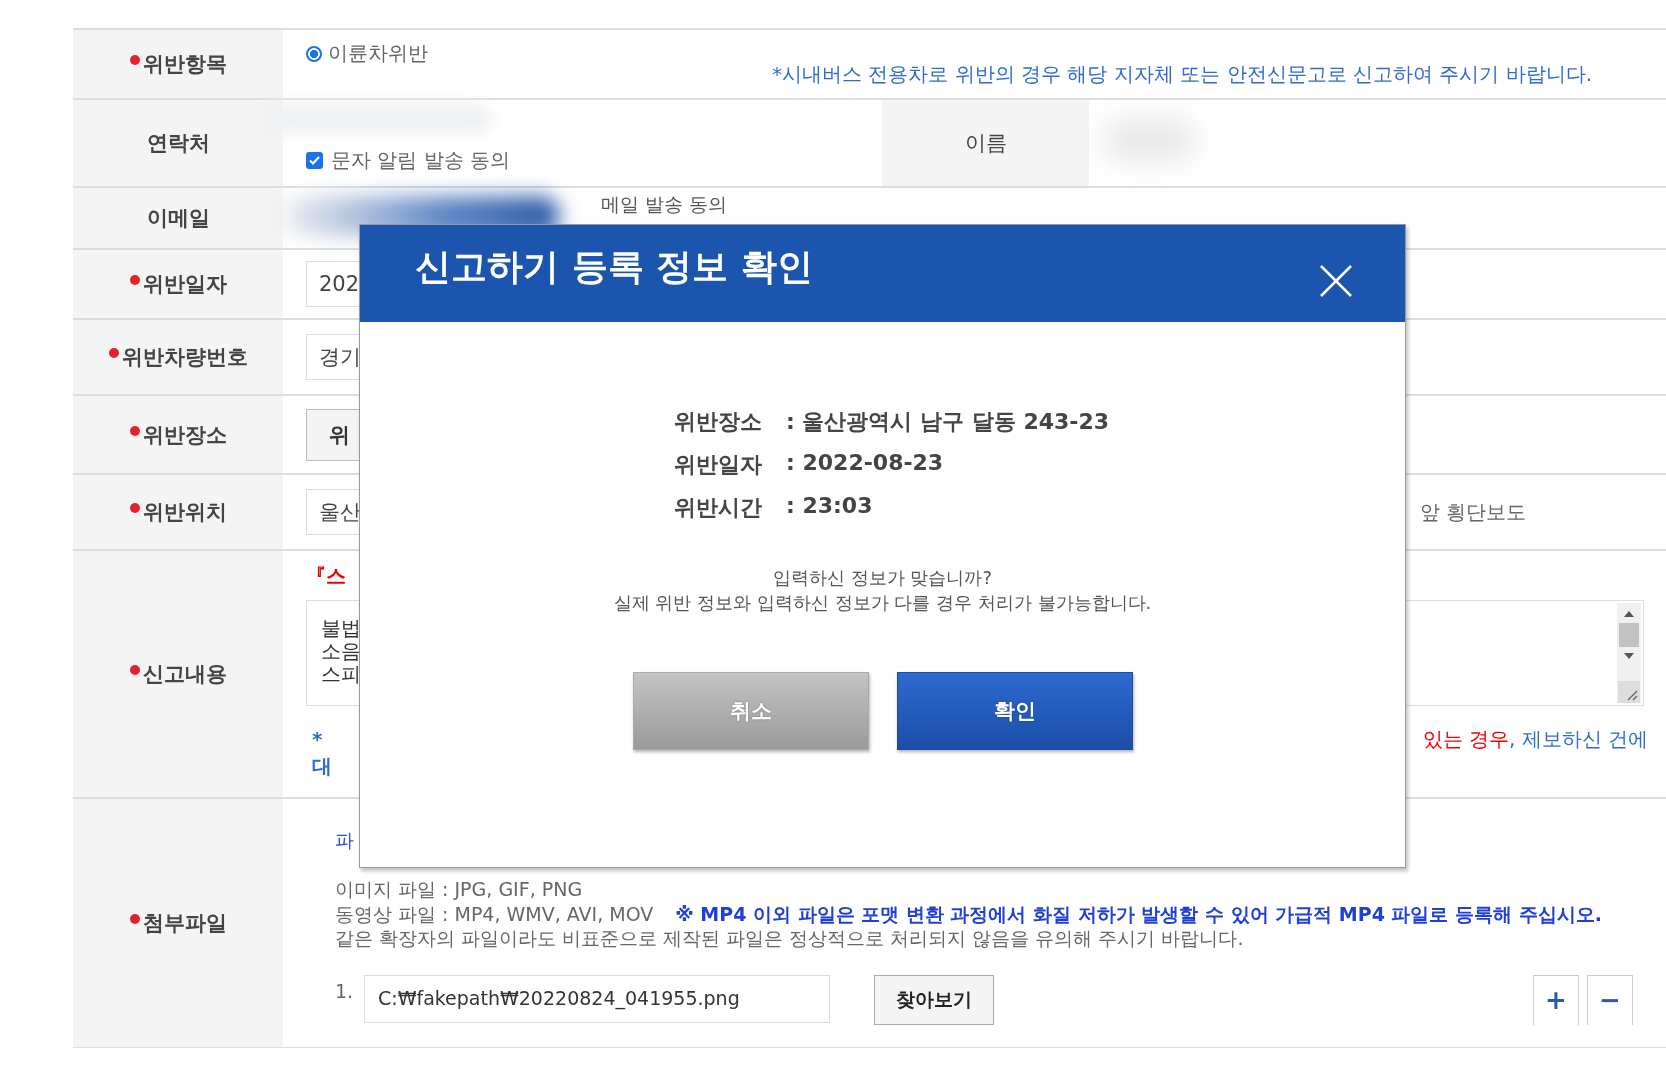  Describe the element at coordinates (459, 889) in the screenshot. I see `guide-text: 이미지 파일 : JPG, GIF, PNG` at that location.